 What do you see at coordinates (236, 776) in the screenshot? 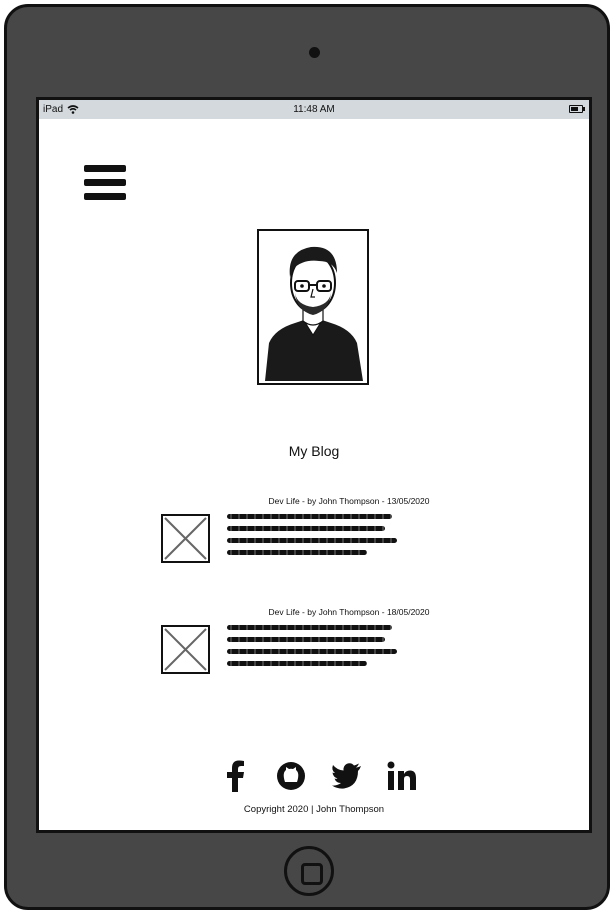
I see `facebook-icon` at bounding box center [236, 776].